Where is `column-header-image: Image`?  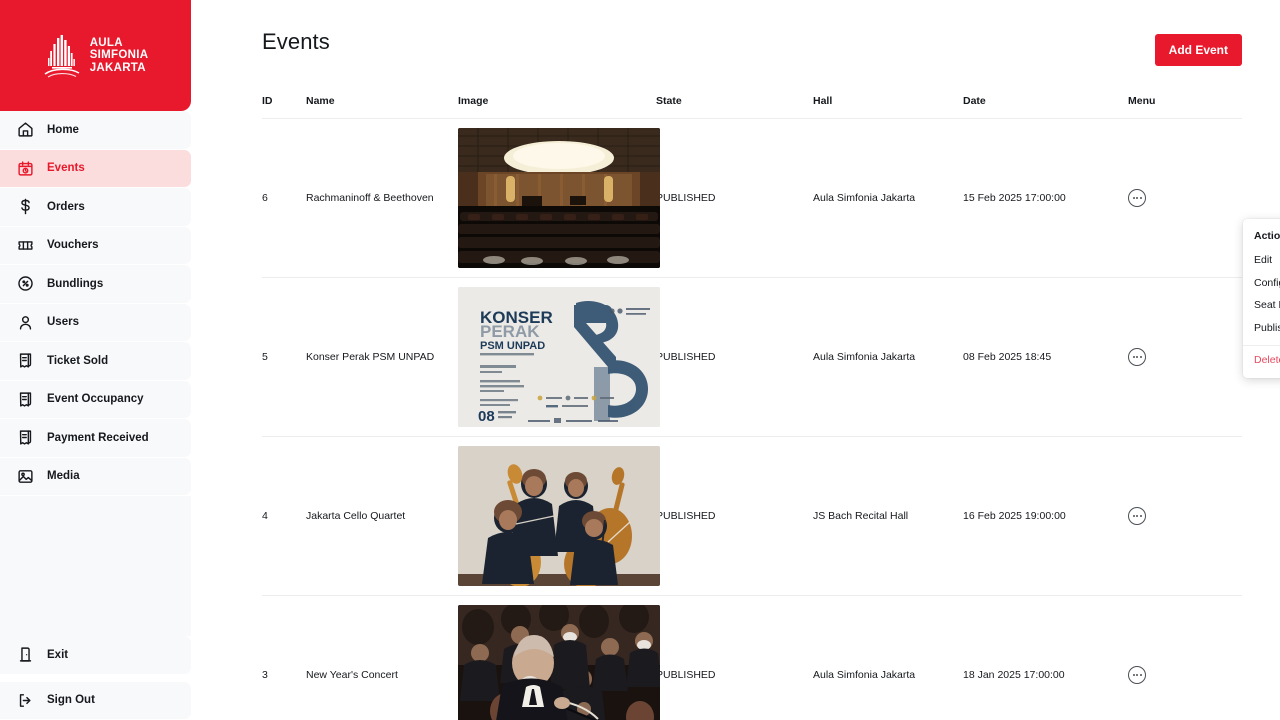
column-header-image: Image is located at coordinates (557, 107).